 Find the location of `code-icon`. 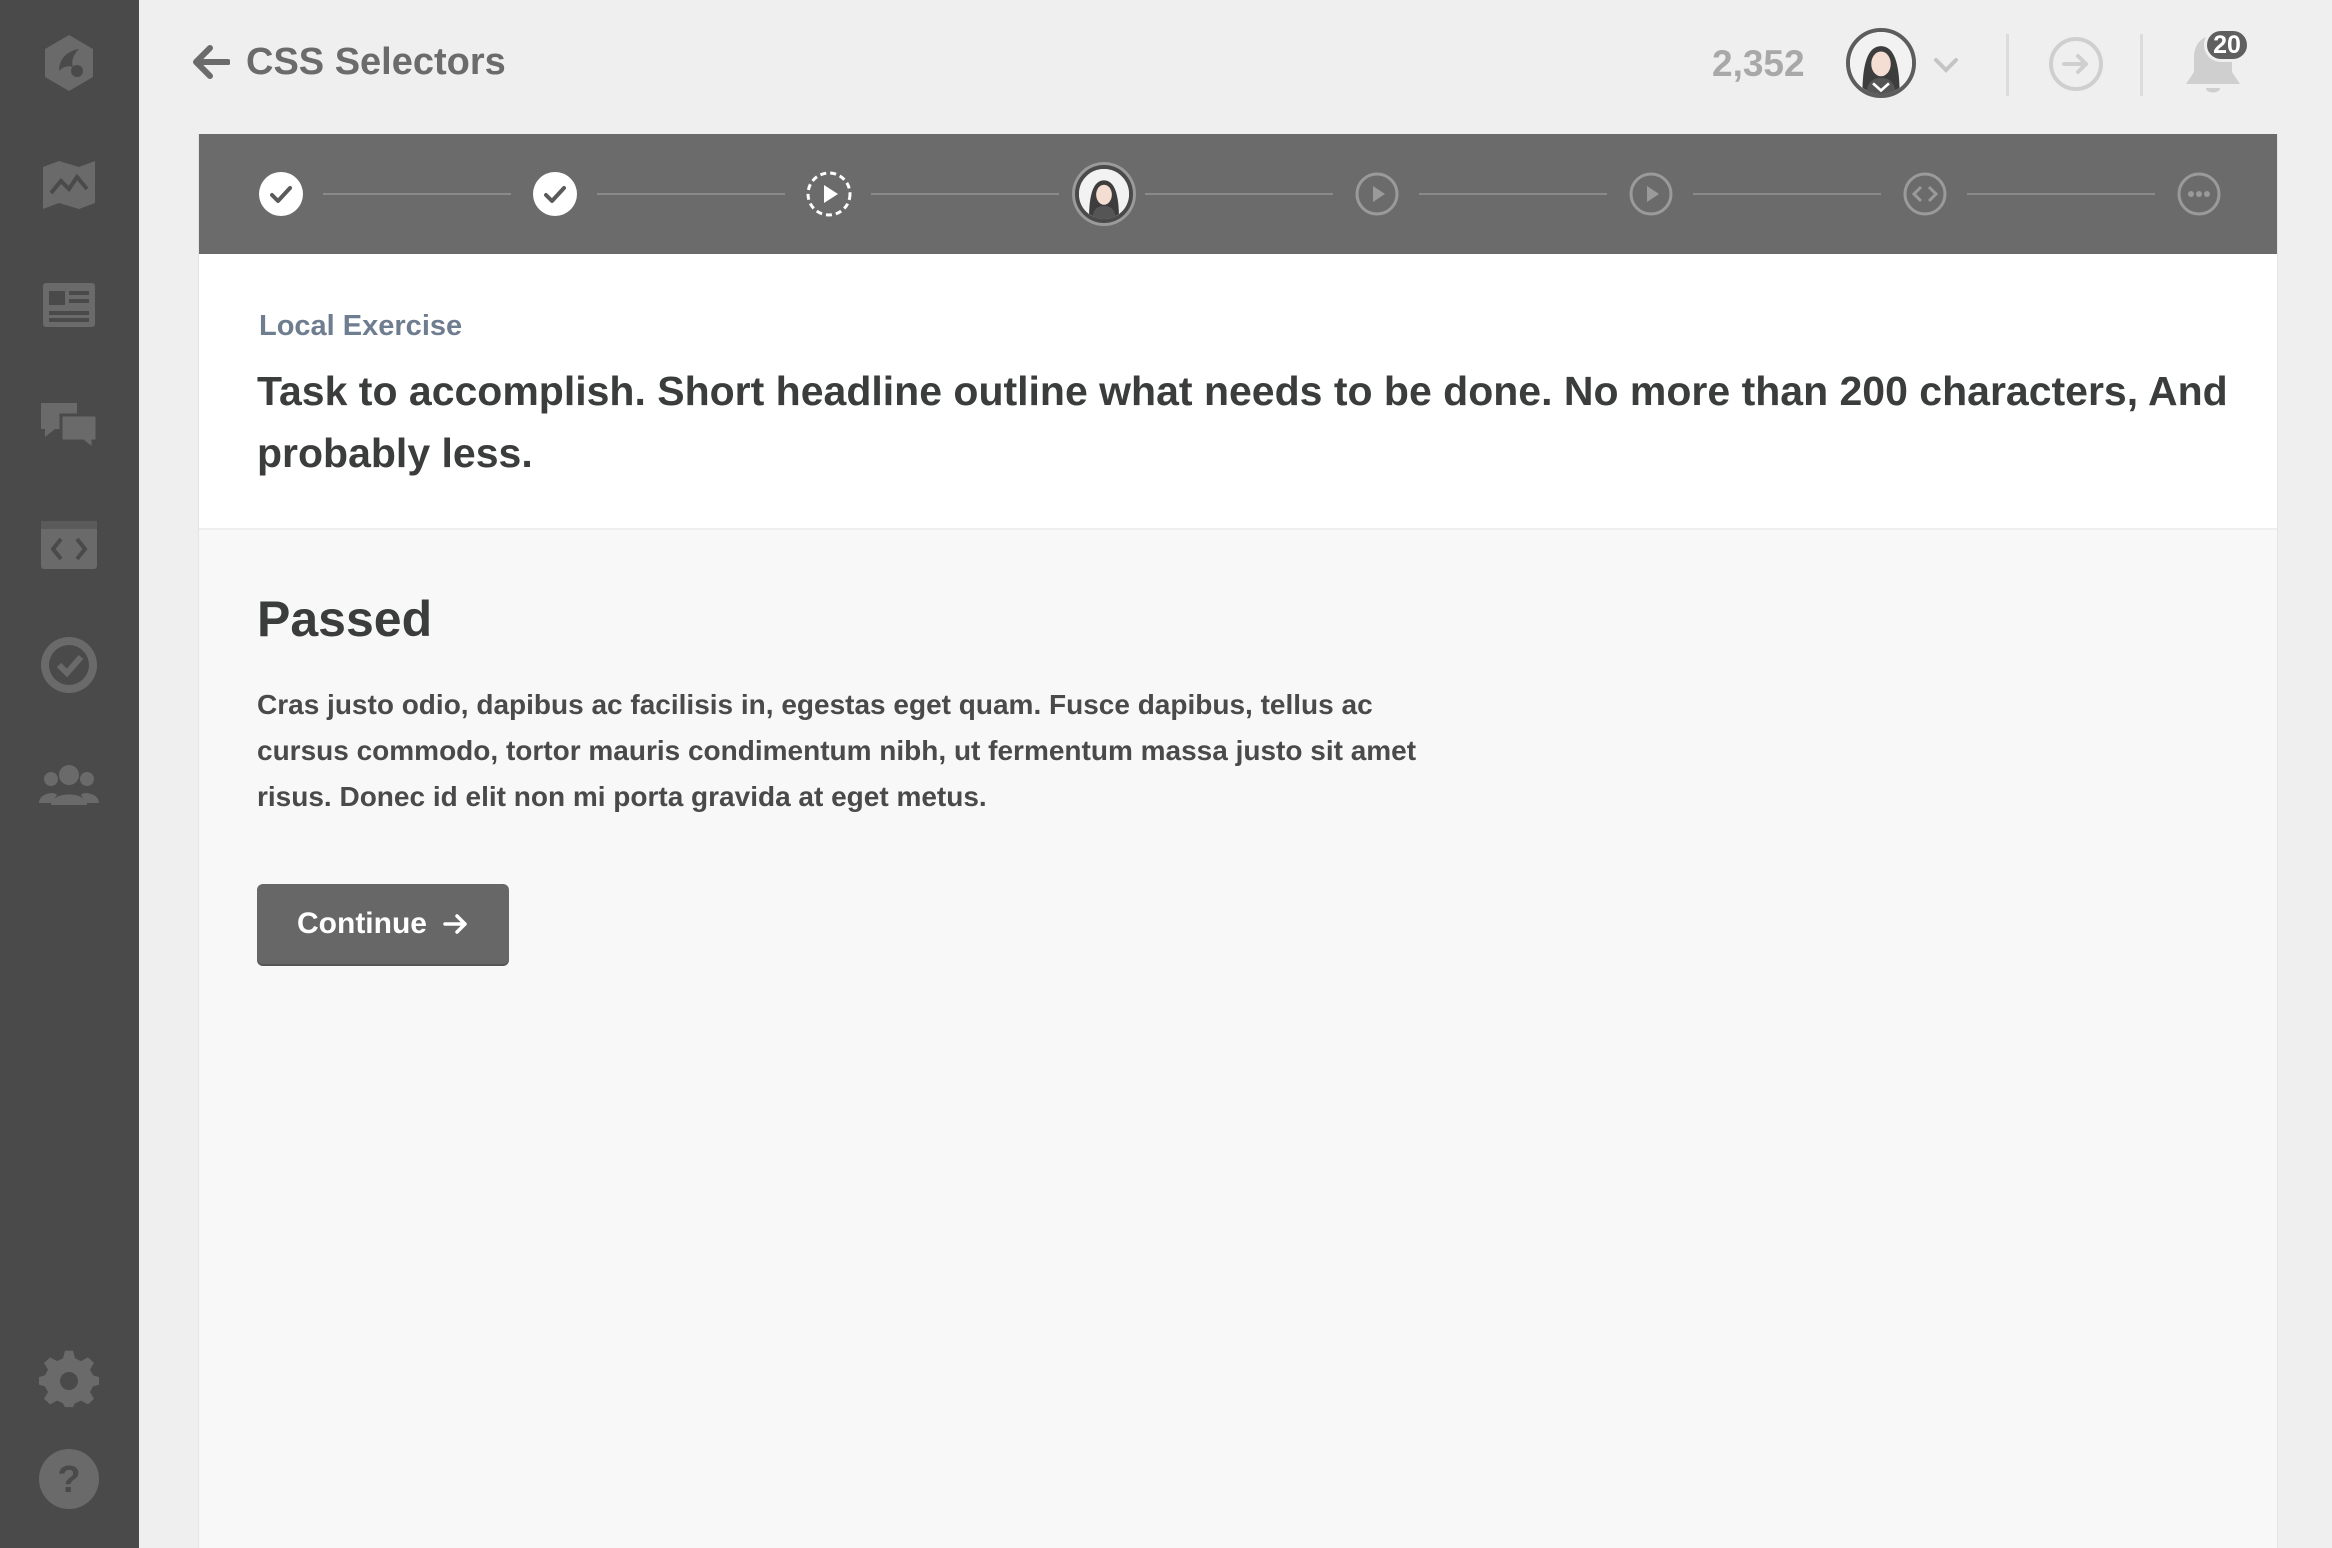

code-icon is located at coordinates (1925, 194).